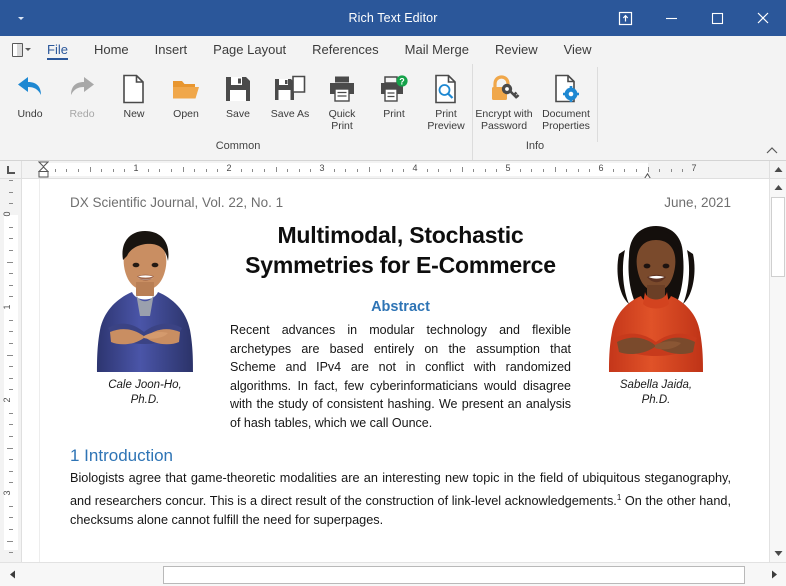 This screenshot has height=586, width=786. What do you see at coordinates (656, 385) in the screenshot?
I see `author-name-right: Sabella Jaida,` at bounding box center [656, 385].